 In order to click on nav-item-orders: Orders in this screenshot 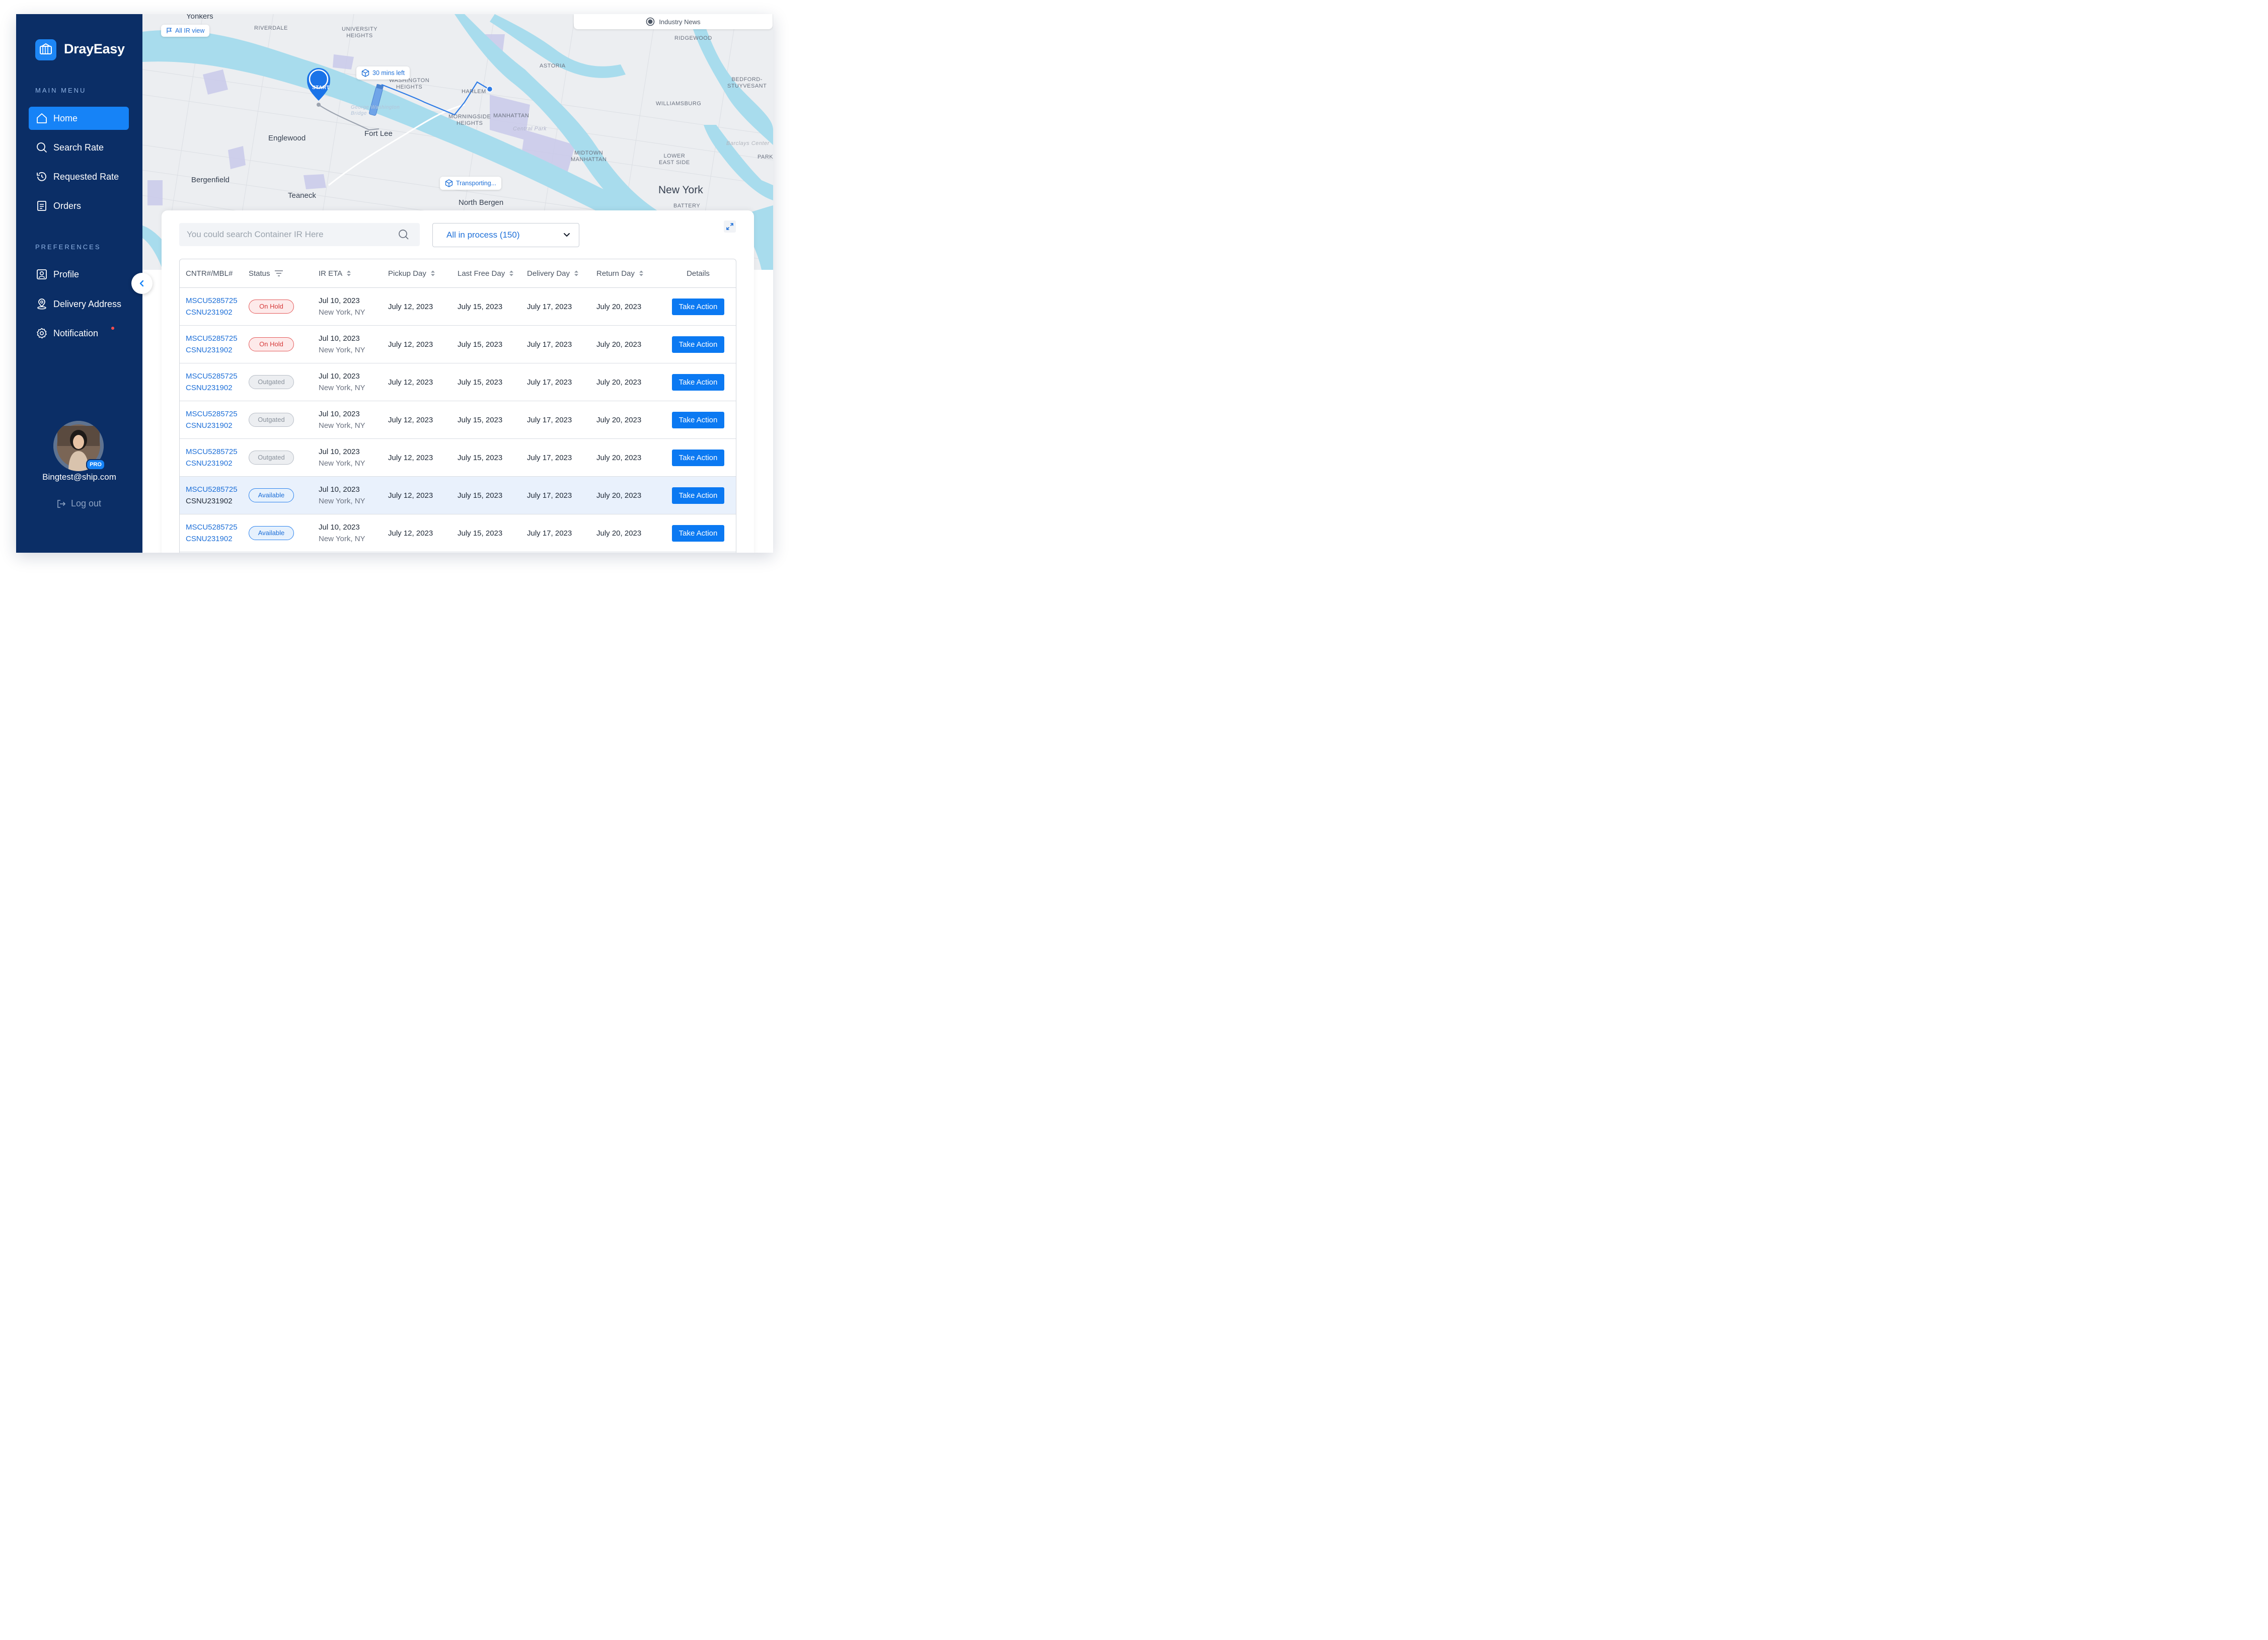, I will do `click(79, 206)`.